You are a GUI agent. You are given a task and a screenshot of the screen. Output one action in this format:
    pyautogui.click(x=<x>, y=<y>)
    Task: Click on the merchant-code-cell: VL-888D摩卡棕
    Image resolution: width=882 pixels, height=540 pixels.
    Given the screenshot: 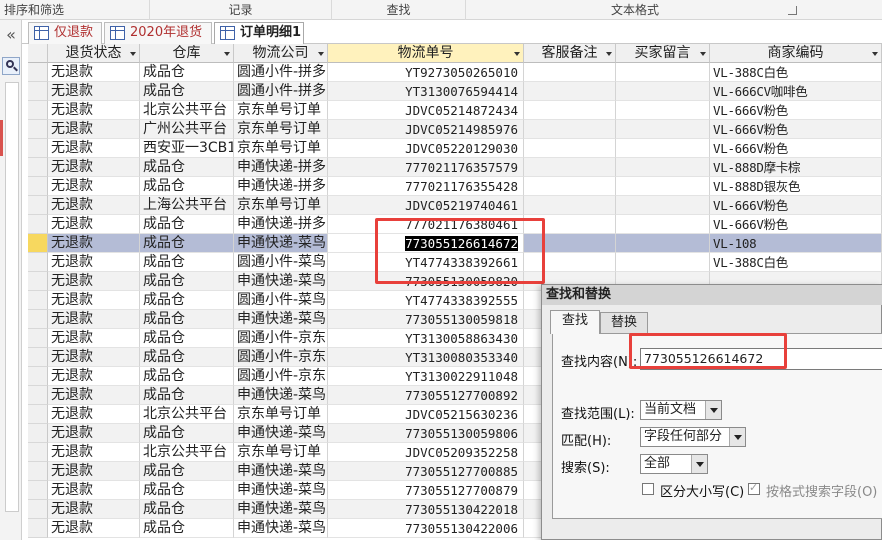 What is the action you would take?
    pyautogui.click(x=796, y=167)
    